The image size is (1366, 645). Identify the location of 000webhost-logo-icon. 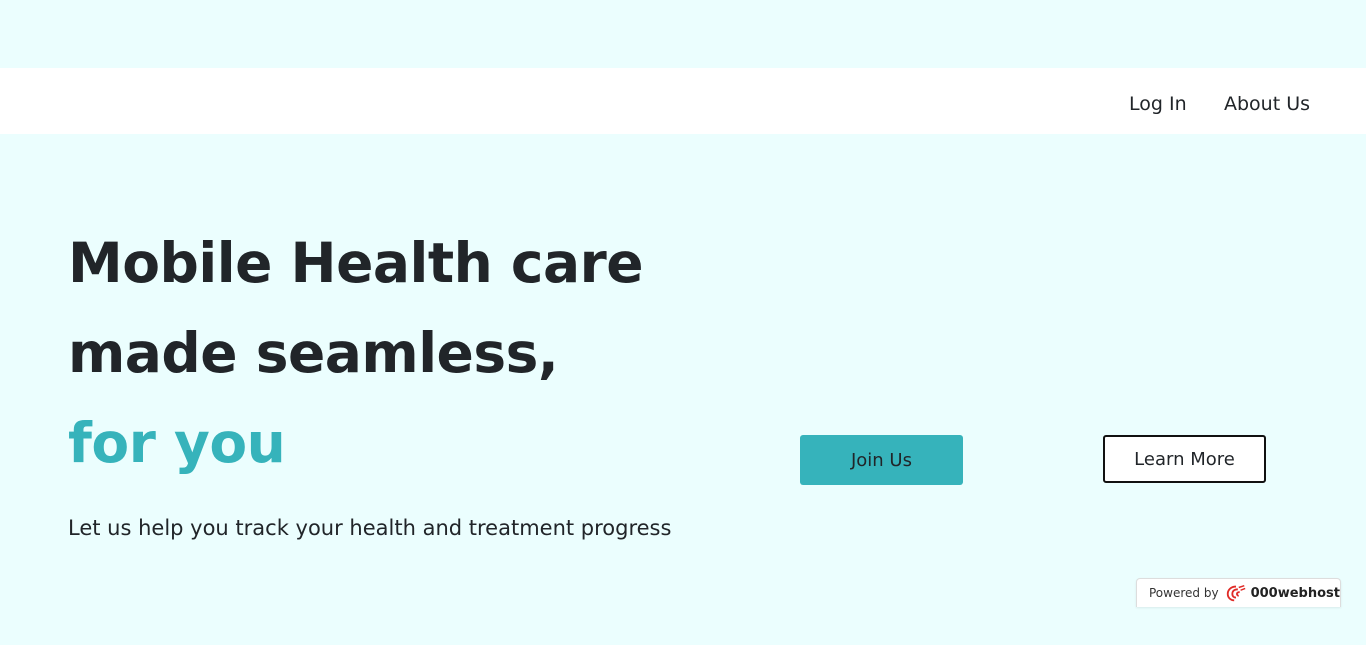
(1236, 593).